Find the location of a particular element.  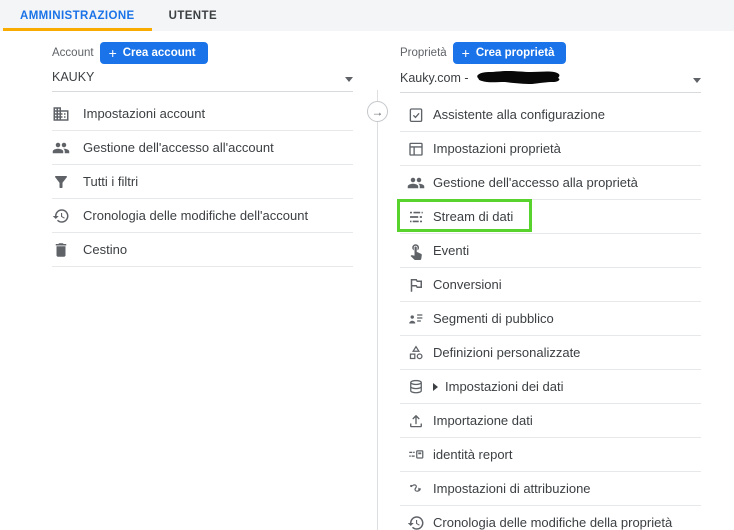

menu-item-identita-report: identità report is located at coordinates (550, 455).